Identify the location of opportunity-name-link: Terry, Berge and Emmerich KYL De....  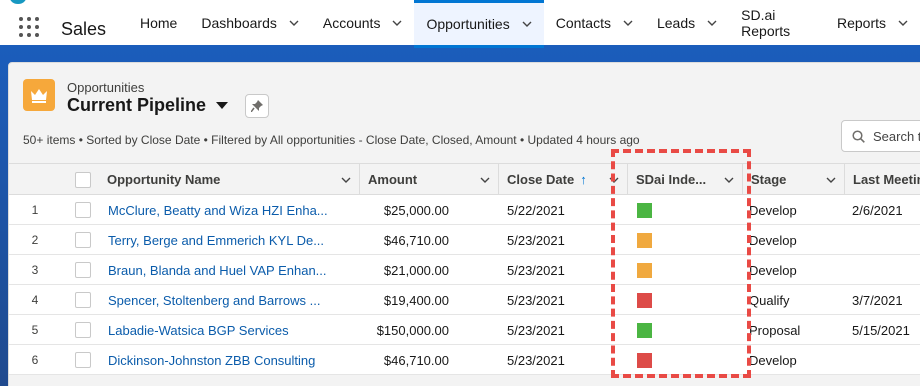
(228, 240).